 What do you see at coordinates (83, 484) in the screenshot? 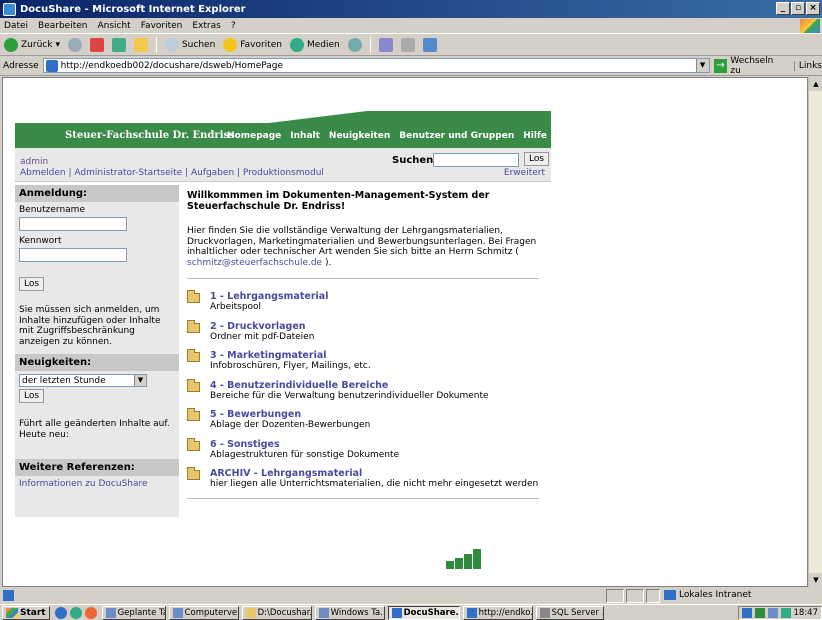
I see `docushare-info-link: Informationen zu DocuShare` at bounding box center [83, 484].